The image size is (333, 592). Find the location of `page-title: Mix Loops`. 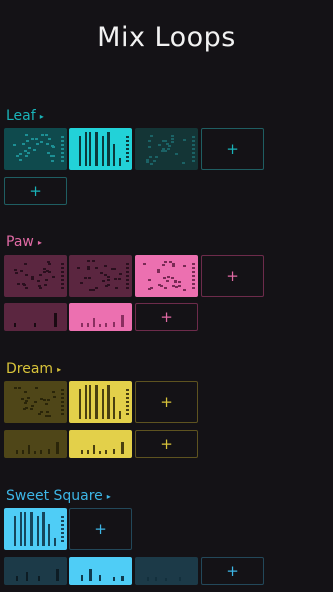

page-title: Mix Loops is located at coordinates (166, 37).